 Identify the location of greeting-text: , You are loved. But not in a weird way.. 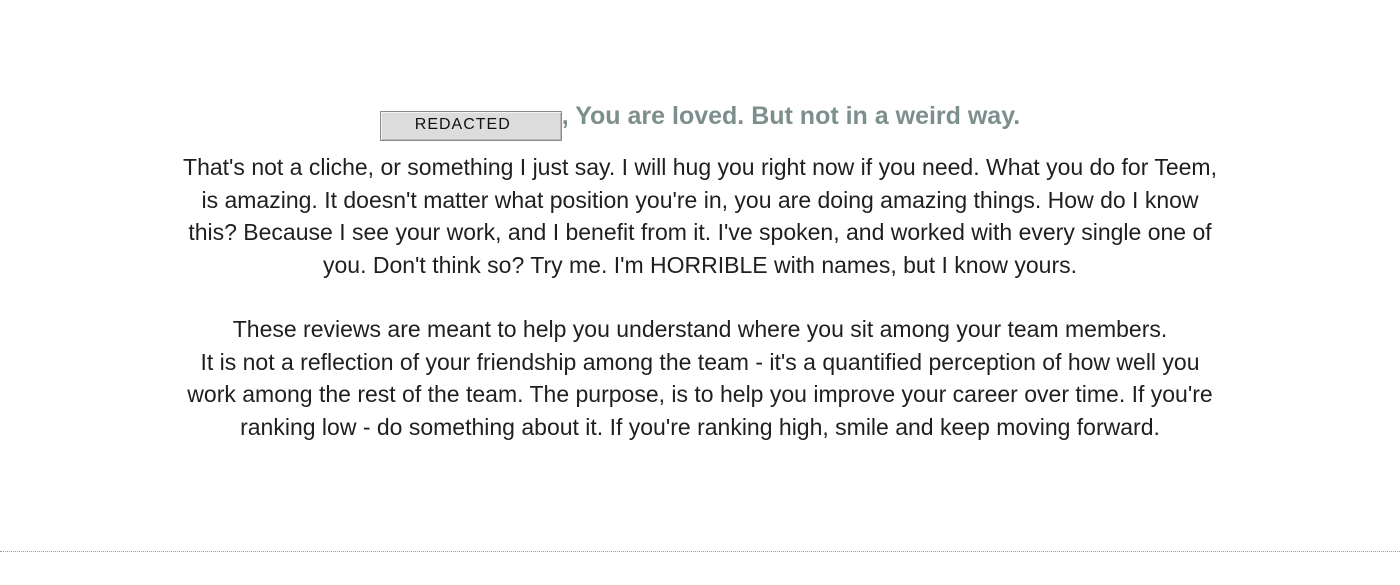
(791, 116).